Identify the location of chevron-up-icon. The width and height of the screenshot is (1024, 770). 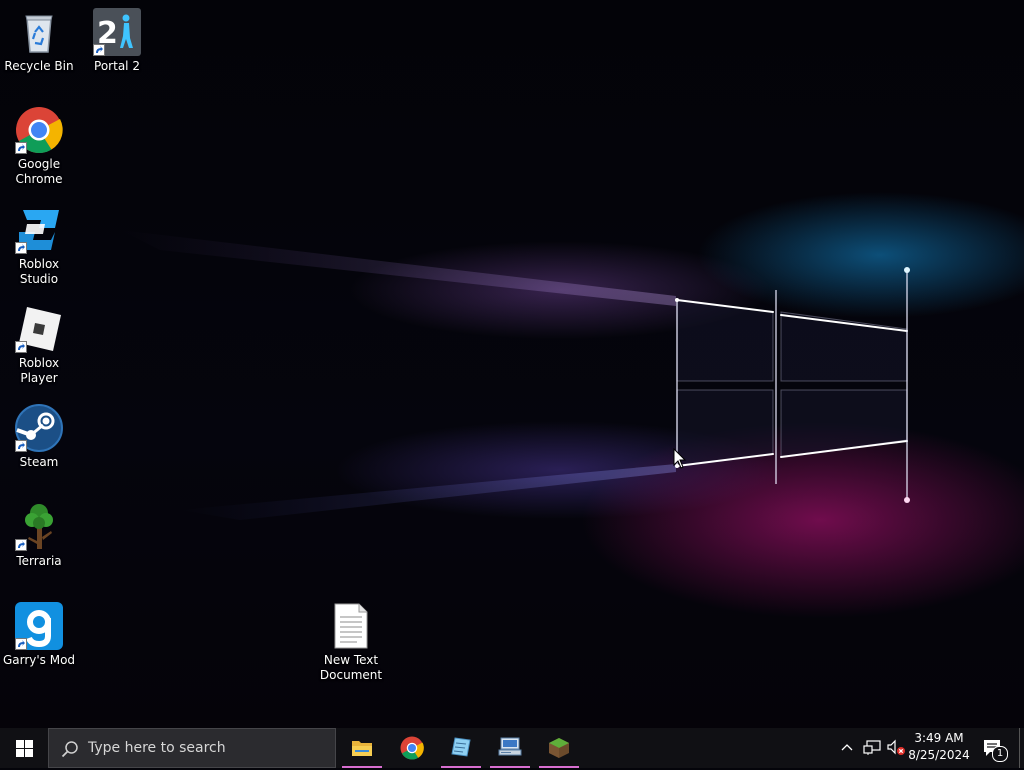
(847, 747).